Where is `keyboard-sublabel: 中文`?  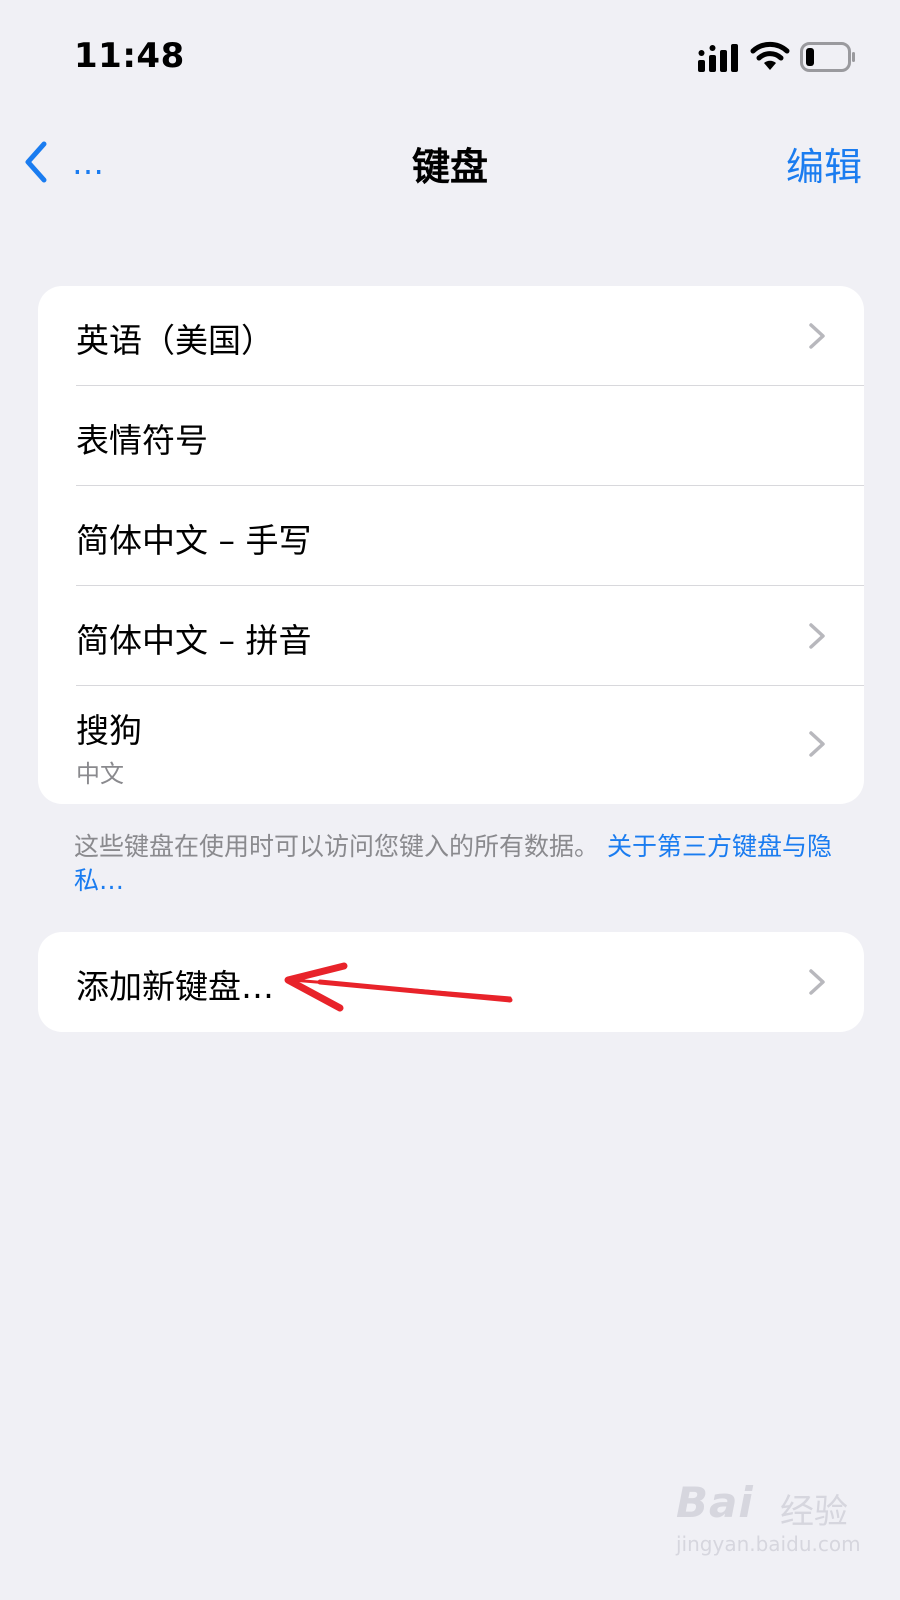 keyboard-sublabel: 中文 is located at coordinates (100, 774).